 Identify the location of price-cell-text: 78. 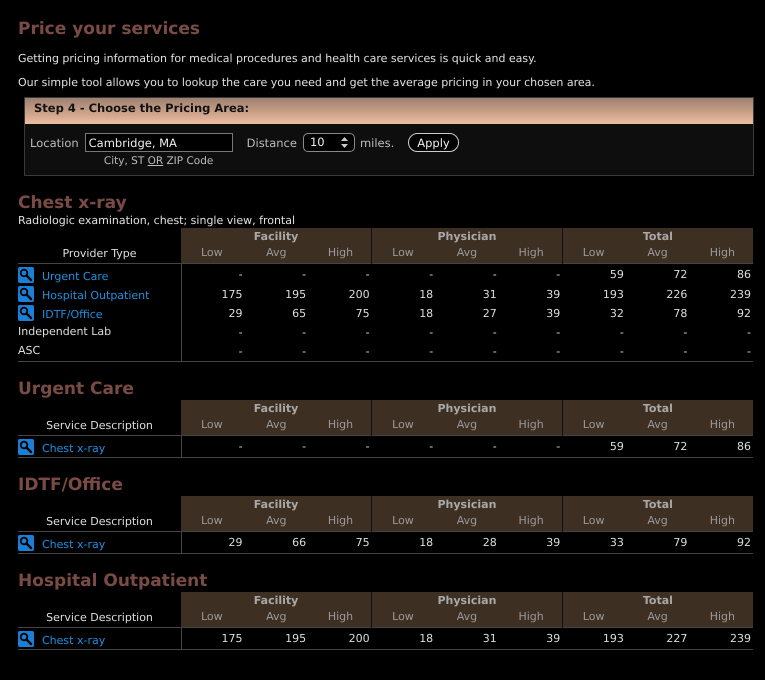
(680, 314).